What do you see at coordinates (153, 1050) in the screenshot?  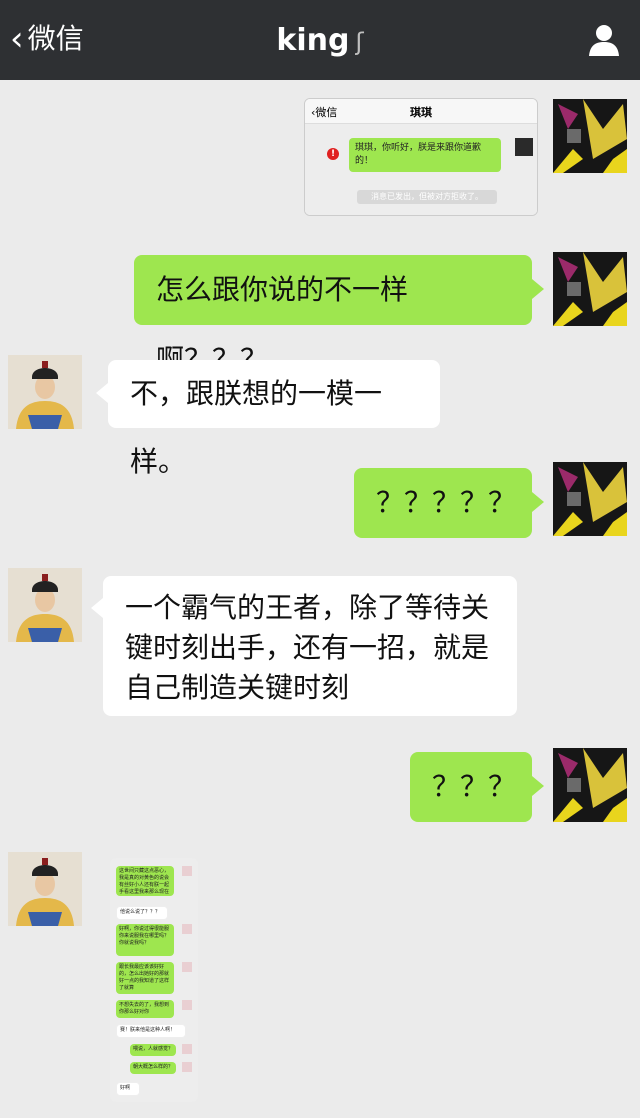 I see `embedded-msg: 喂说，人就感觉？` at bounding box center [153, 1050].